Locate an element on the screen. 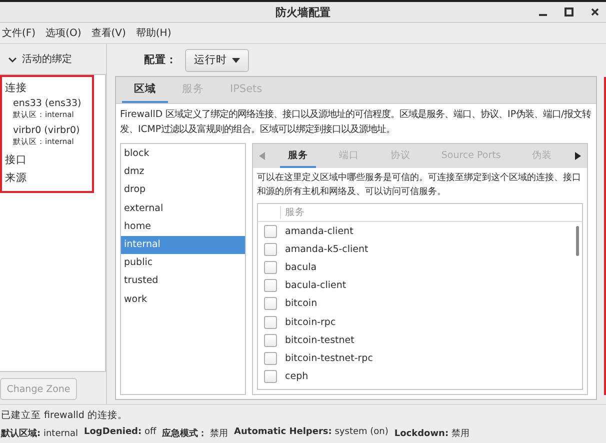 This screenshot has height=443, width=606. services-description: 可以在这里定义区域中哪些服务是可信的。可连接至绑定到这个区域的连接、接口和源的所有主机和网络及、可以访问可信服务。 is located at coordinates (419, 185).